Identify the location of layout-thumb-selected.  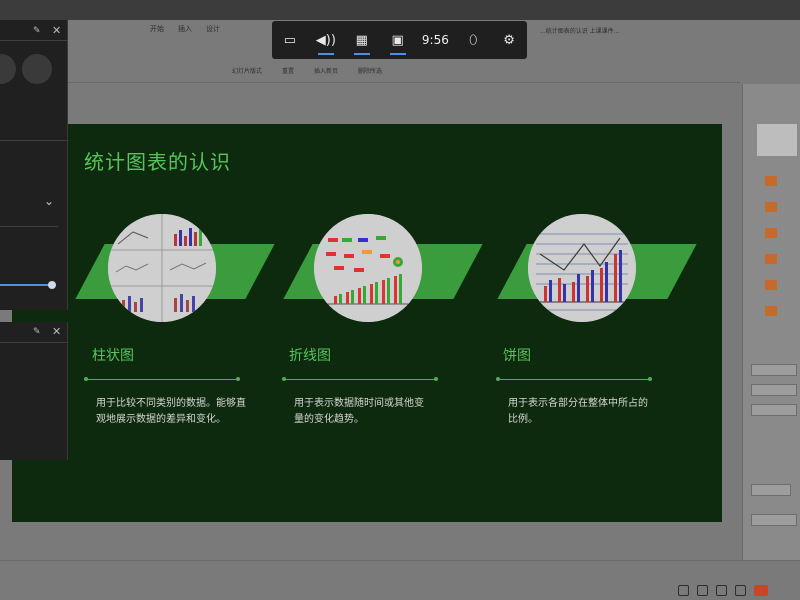
(777, 140).